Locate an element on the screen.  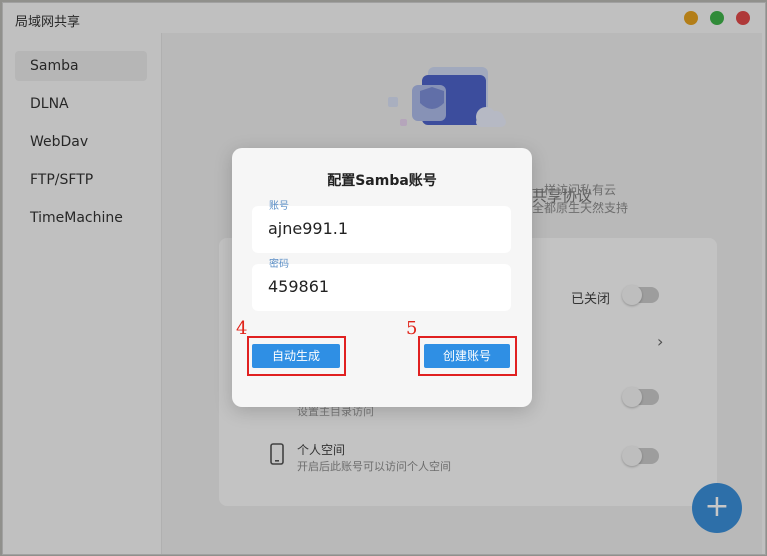
account-input is located at coordinates (378, 228).